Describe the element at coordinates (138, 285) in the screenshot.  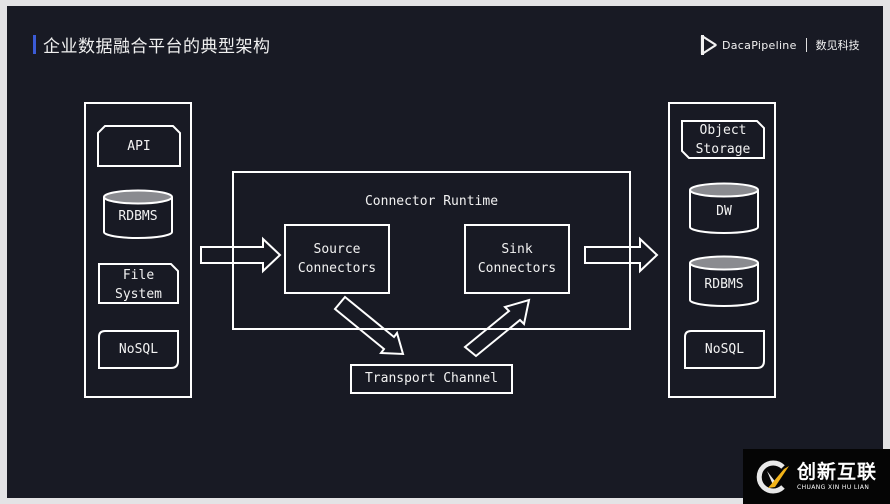
I see `source-filesystem-label: File System` at that location.